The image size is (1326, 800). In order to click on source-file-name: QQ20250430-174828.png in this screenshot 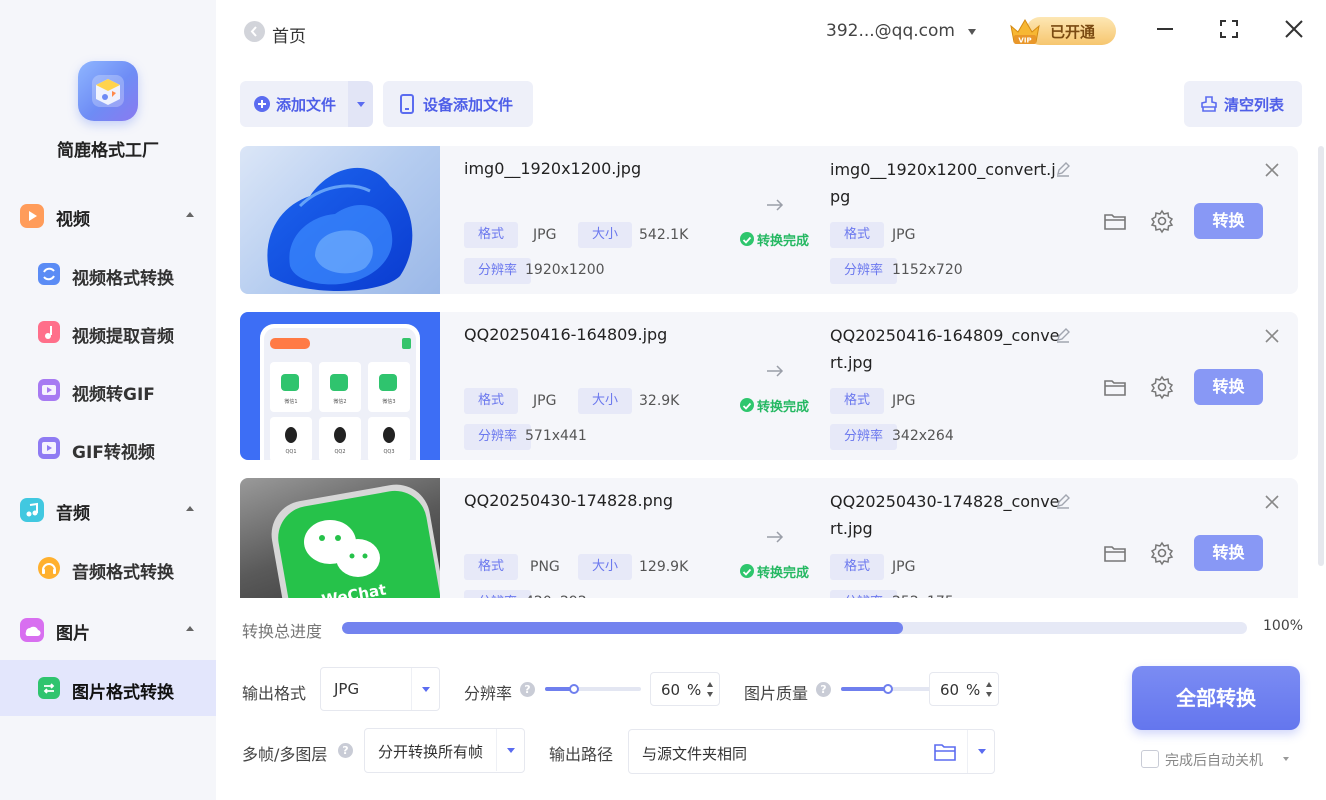, I will do `click(569, 500)`.